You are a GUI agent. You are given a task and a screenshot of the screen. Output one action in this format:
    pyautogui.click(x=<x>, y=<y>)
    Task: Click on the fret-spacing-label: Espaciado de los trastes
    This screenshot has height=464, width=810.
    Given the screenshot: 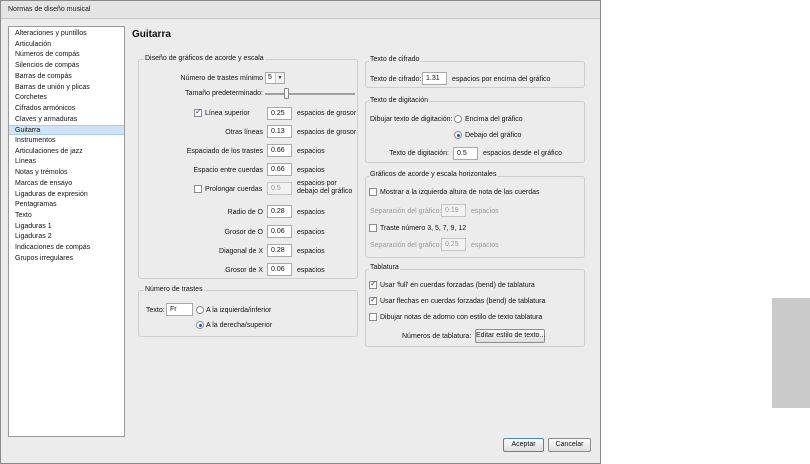 What is the action you would take?
    pyautogui.click(x=224, y=151)
    